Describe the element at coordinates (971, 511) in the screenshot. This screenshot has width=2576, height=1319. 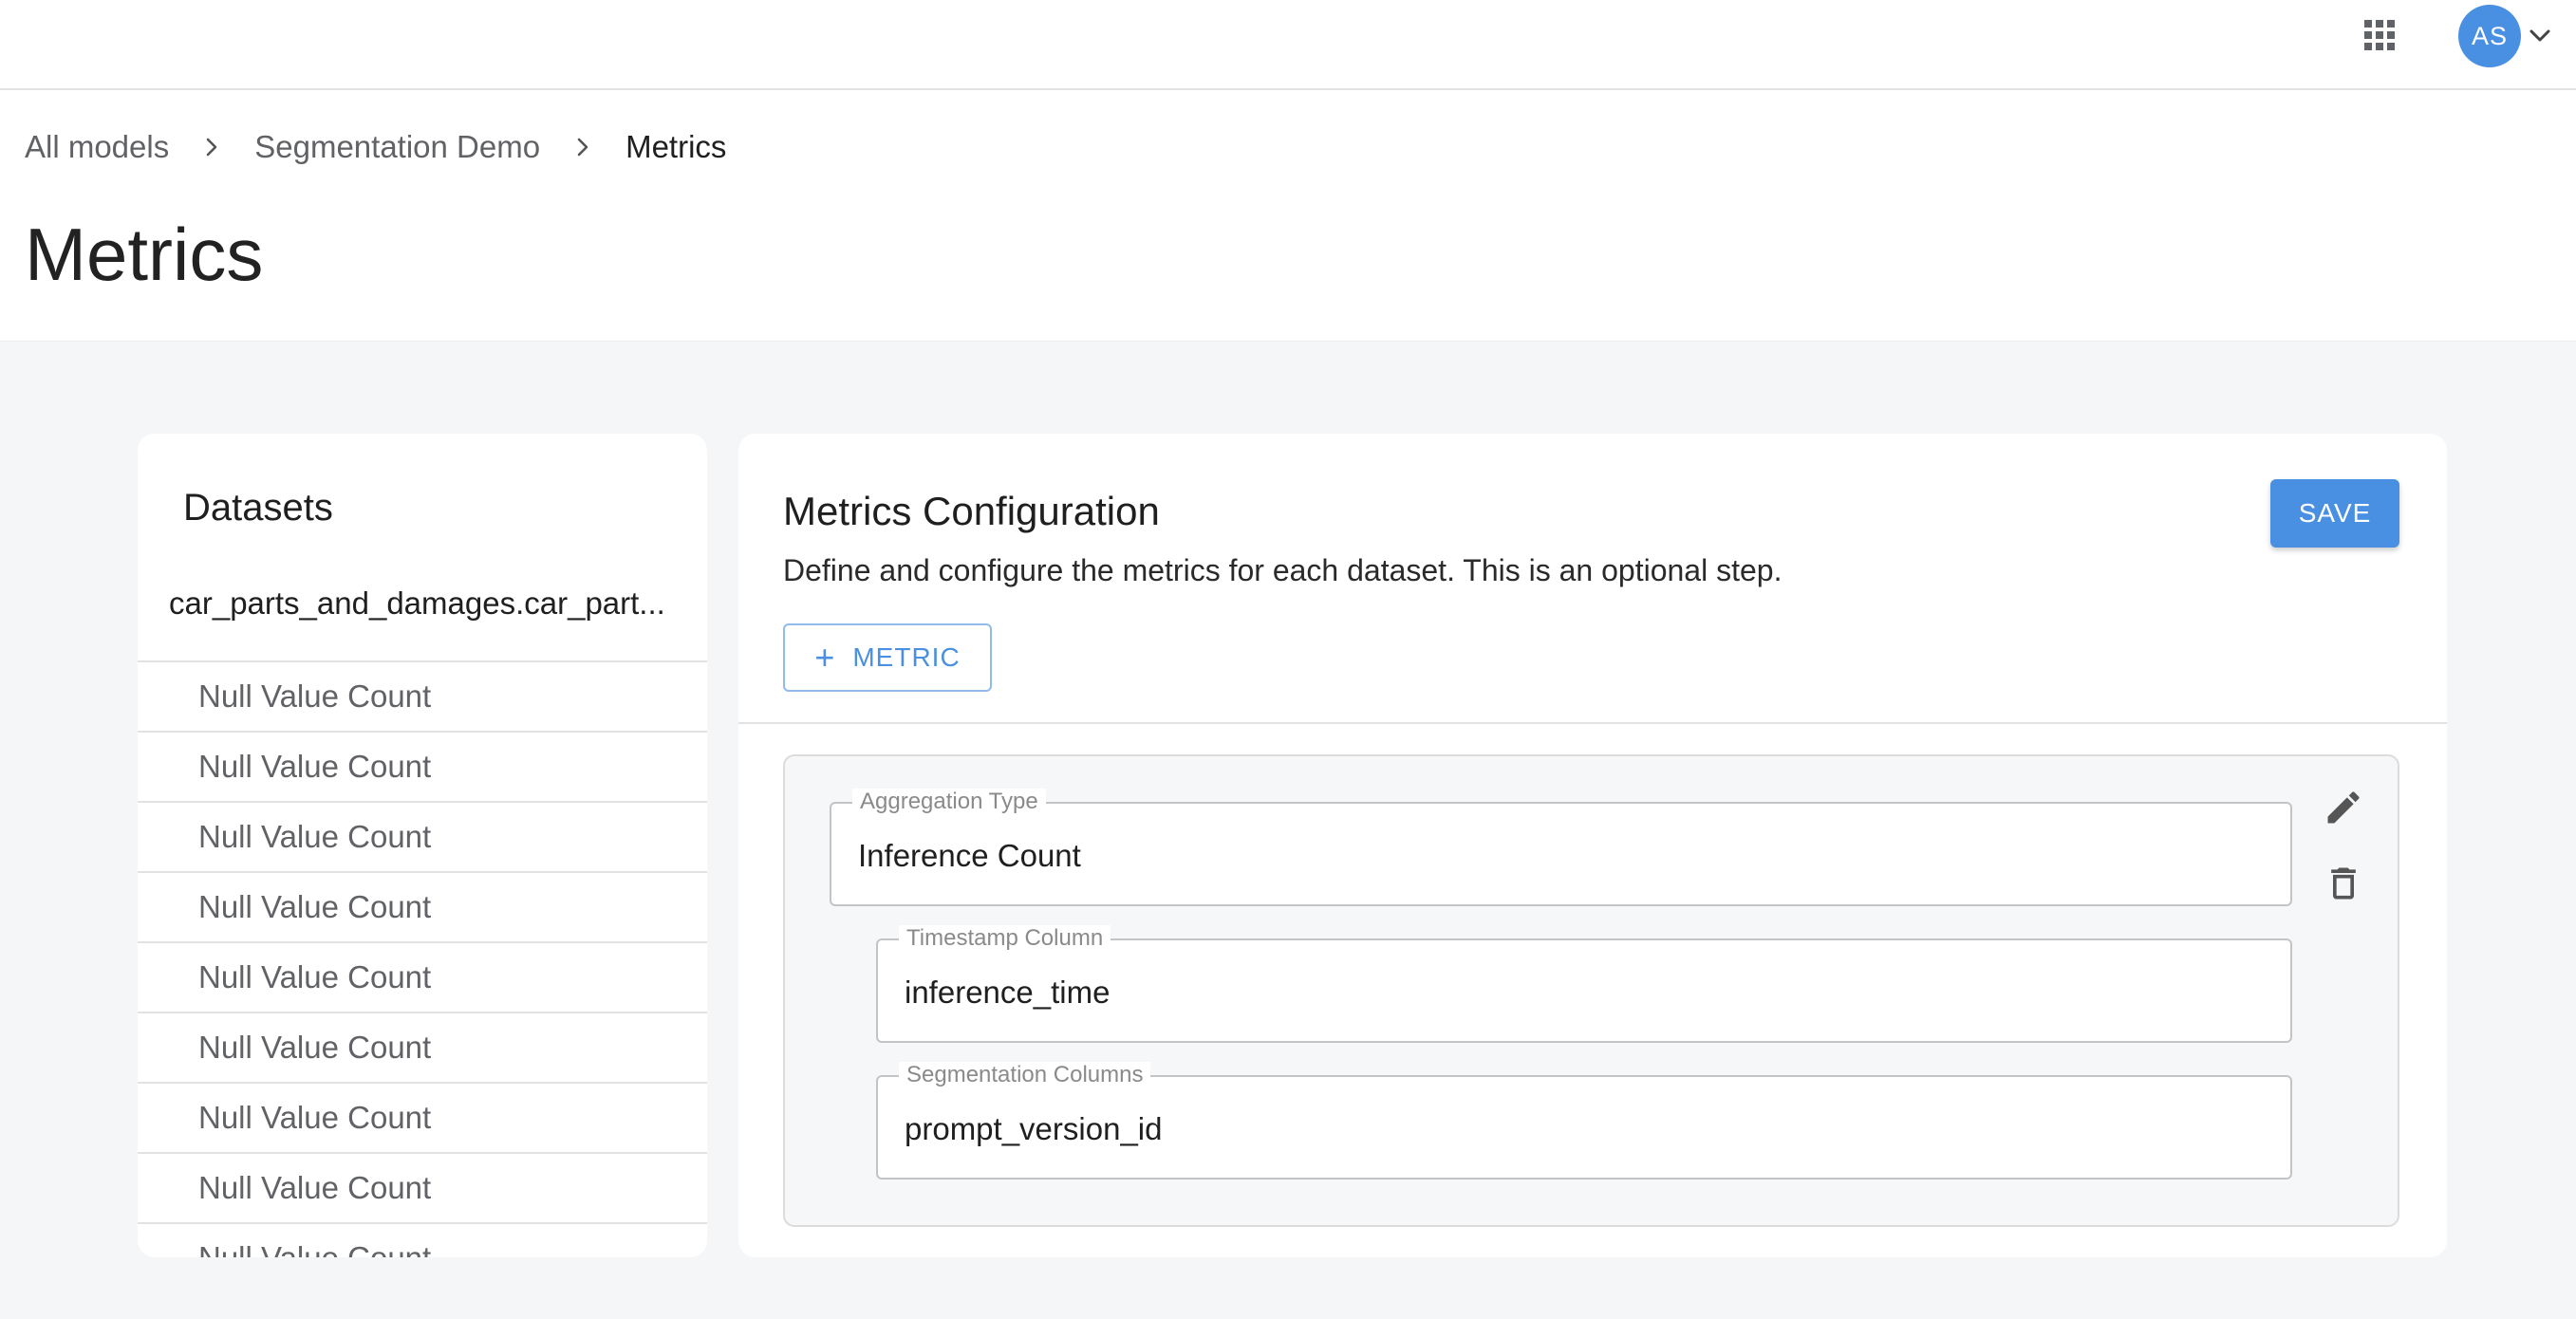
I see `config-title: Metrics Configuration` at that location.